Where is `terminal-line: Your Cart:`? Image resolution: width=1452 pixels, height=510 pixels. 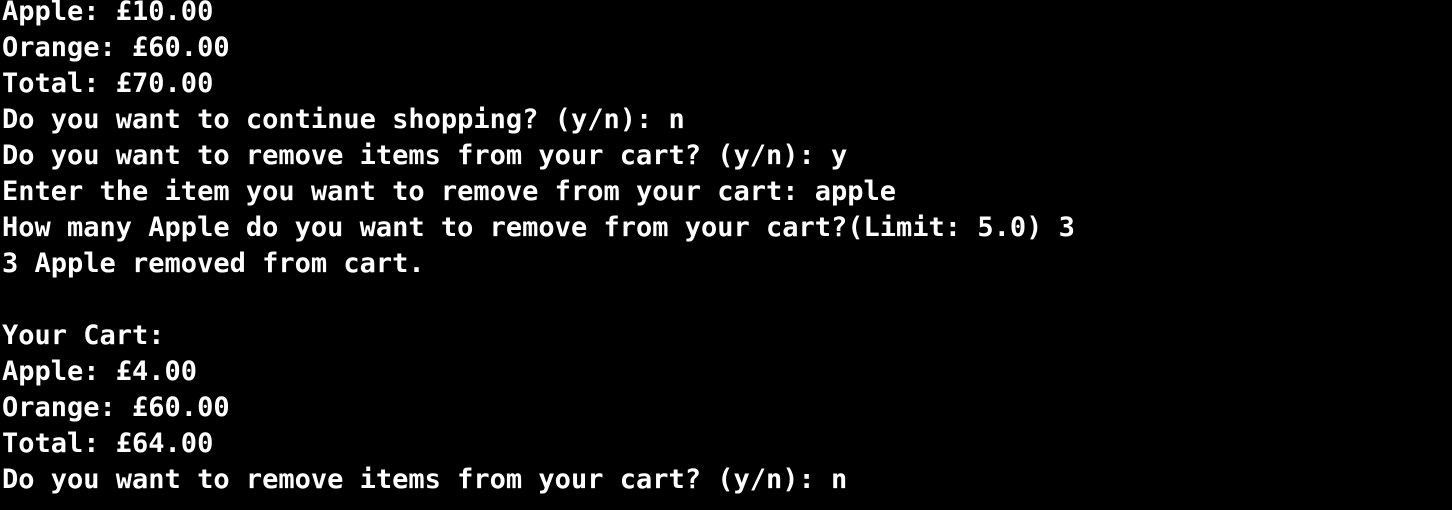 terminal-line: Your Cart: is located at coordinates (83, 335).